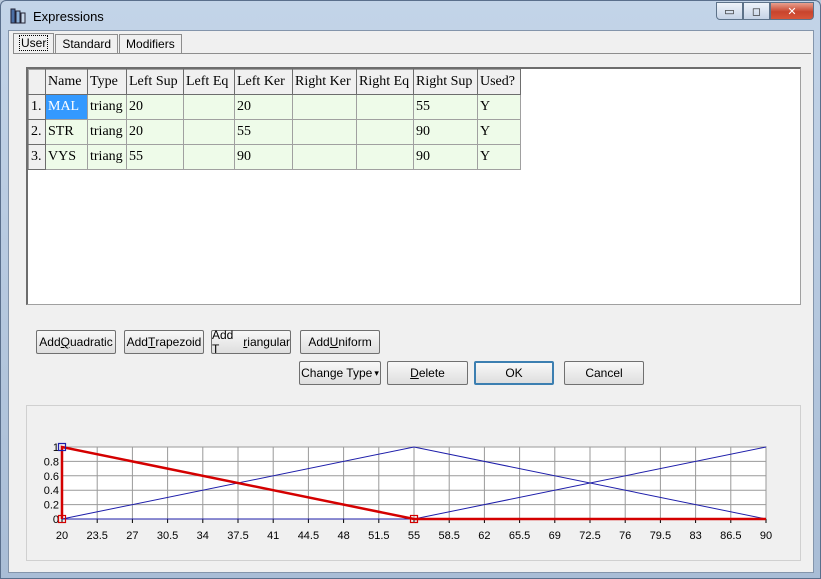 The width and height of the screenshot is (821, 579). I want to click on add-trapezoid-label-pre: Add, so click(137, 342).